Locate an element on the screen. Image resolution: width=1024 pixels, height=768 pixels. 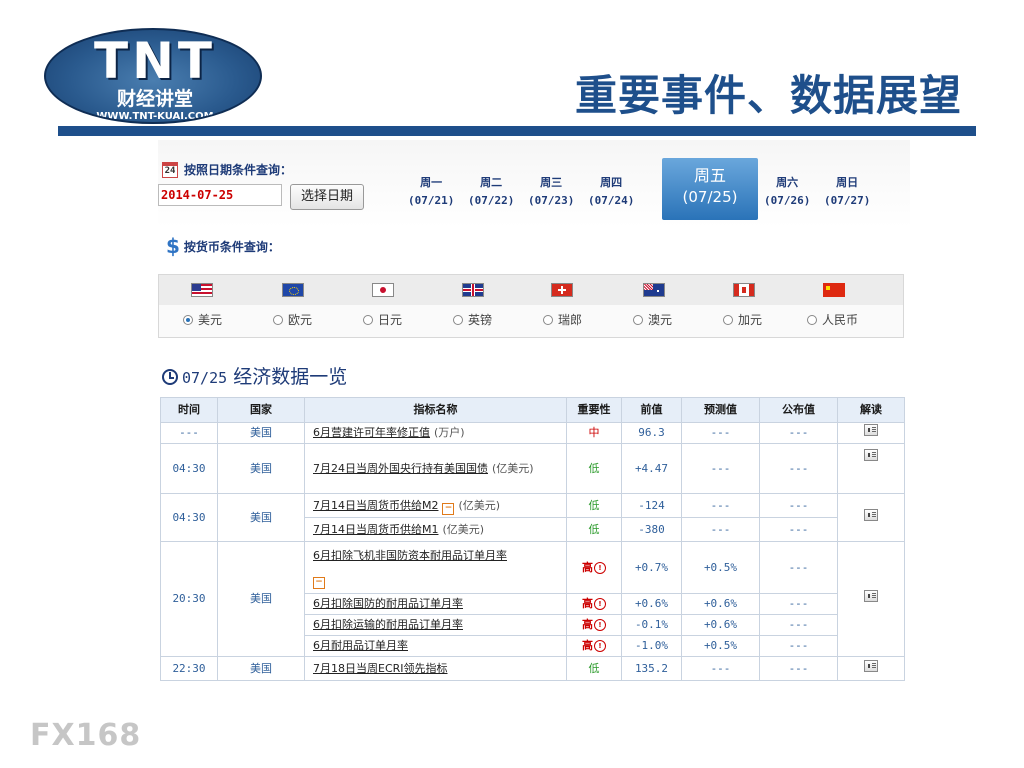
date-input: 2014-07-25 is located at coordinates (220, 195).